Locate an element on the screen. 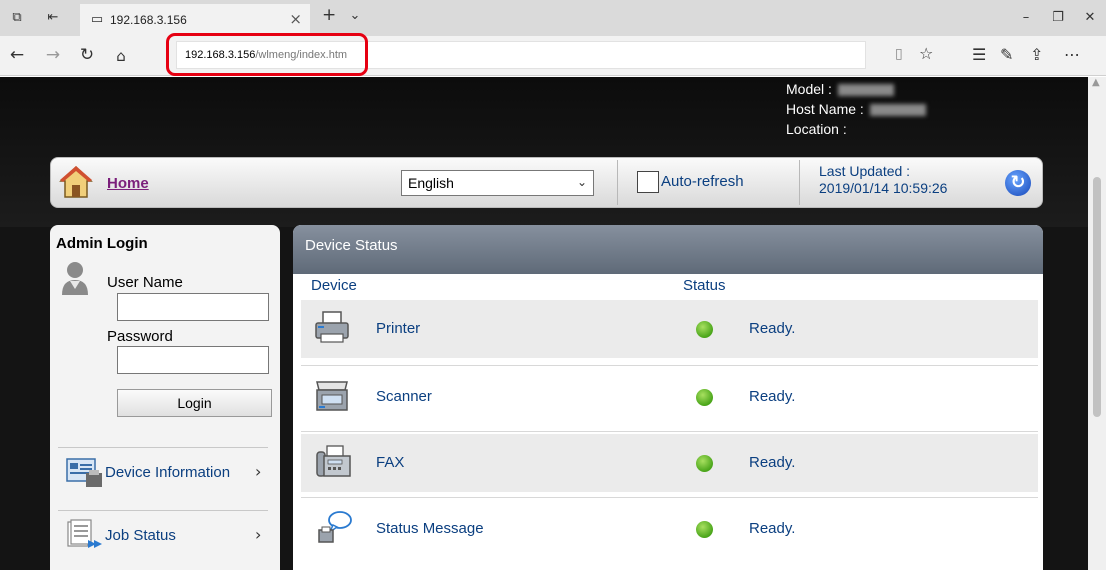 The width and height of the screenshot is (1106, 570). last-updated: Last Updated : 2019/01/14 10:59:26 is located at coordinates (883, 180).